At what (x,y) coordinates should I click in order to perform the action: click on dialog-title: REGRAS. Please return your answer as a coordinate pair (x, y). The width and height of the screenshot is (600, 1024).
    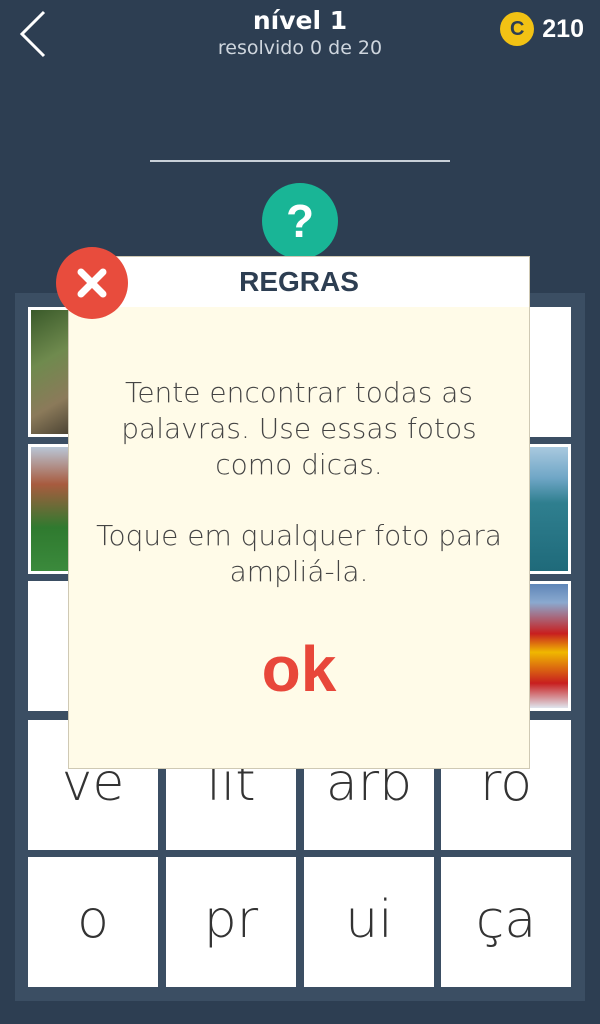
    Looking at the image, I should click on (299, 281).